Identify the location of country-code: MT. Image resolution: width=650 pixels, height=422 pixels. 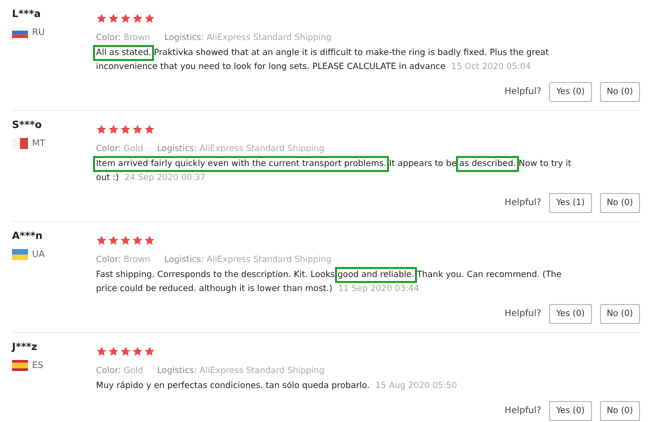
(39, 143).